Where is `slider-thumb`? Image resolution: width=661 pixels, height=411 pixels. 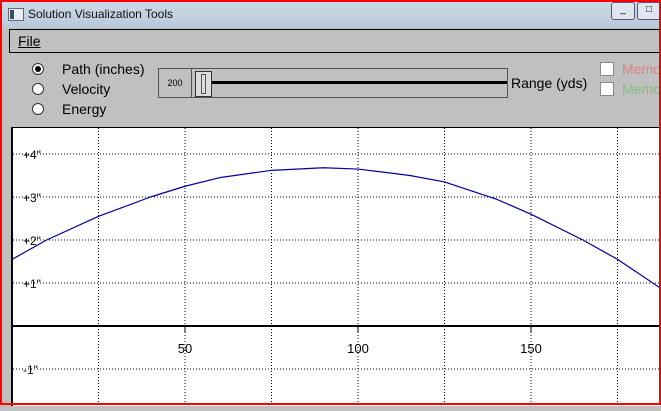 slider-thumb is located at coordinates (203, 84).